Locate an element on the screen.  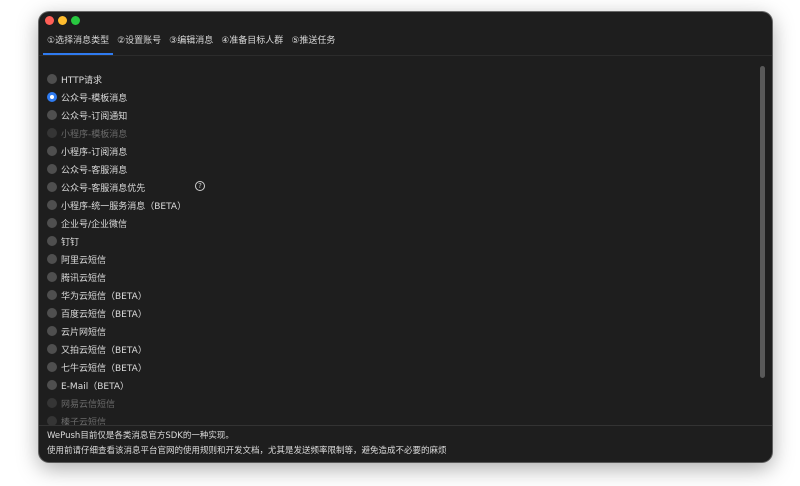
option-label: 又拍云短信（BETA） is located at coordinates (104, 350).